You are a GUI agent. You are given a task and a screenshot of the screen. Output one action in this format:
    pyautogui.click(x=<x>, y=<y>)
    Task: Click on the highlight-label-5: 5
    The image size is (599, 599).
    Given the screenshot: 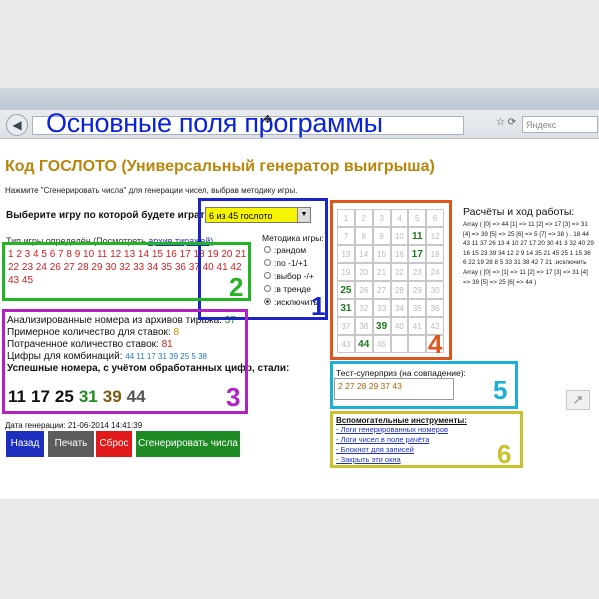 What is the action you would take?
    pyautogui.click(x=500, y=390)
    